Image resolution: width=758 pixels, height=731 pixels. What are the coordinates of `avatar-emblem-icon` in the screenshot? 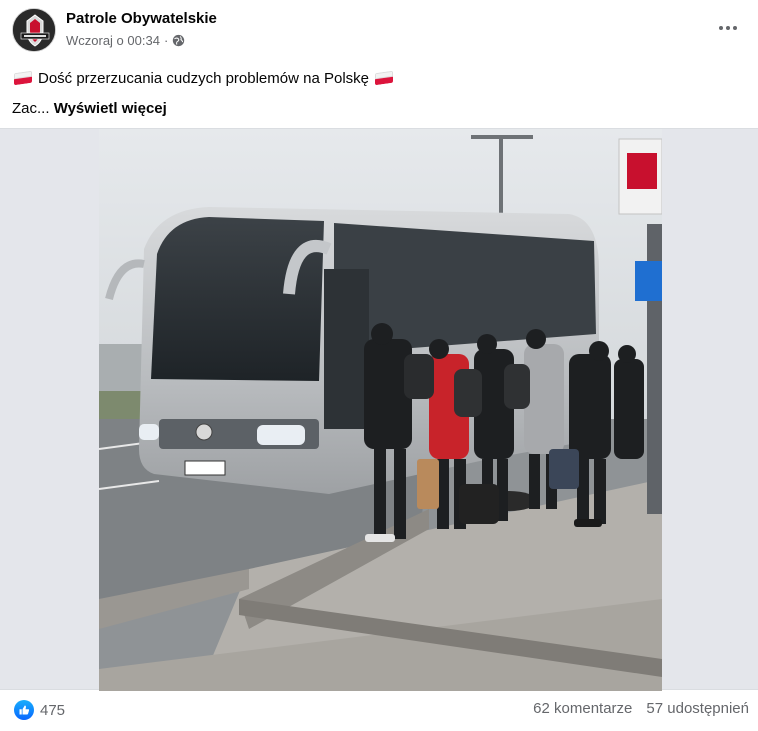 It's located at (34, 30).